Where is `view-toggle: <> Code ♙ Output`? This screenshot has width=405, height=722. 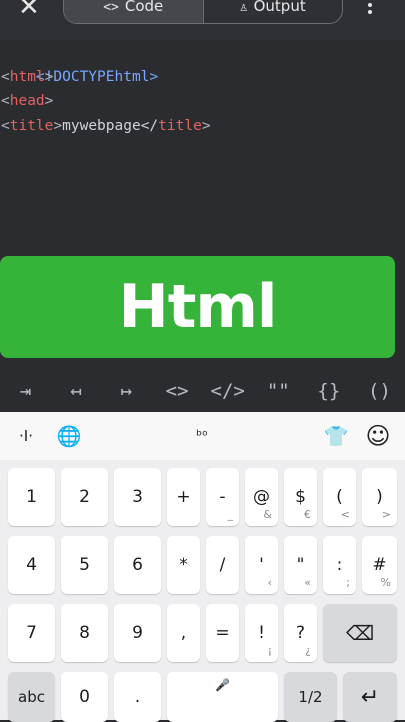 view-toggle: <> Code ♙ Output is located at coordinates (203, 12).